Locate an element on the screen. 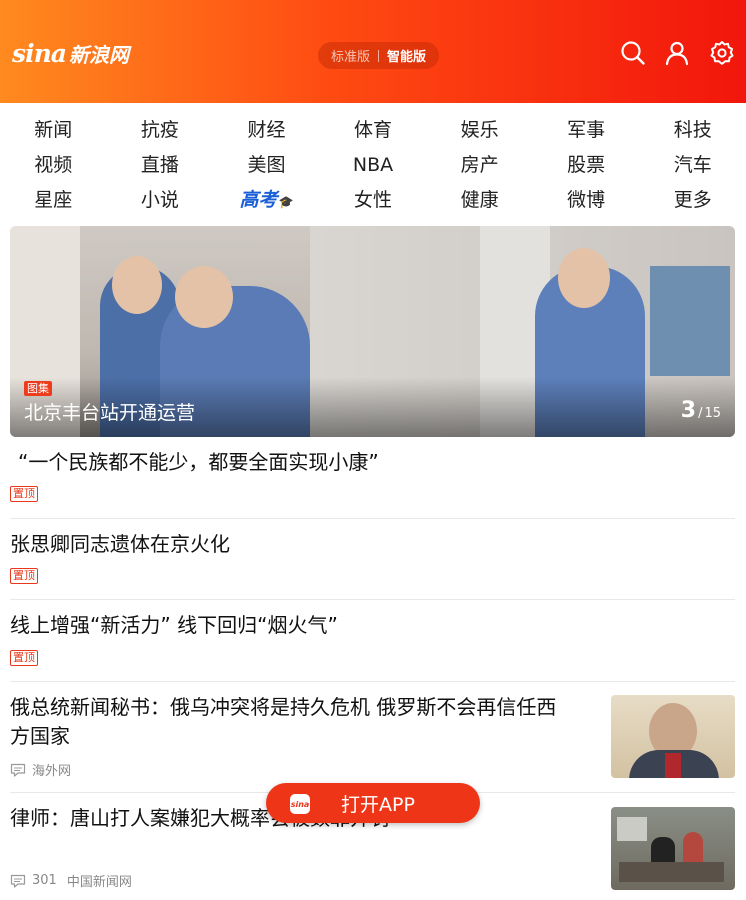 This screenshot has width=746, height=900. nav-item-military: 军事 is located at coordinates (586, 130).